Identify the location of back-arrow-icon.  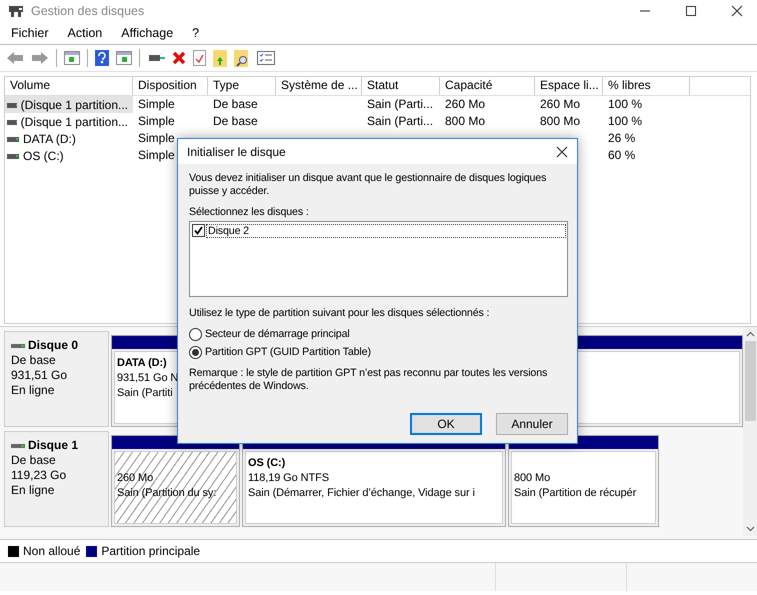
(15, 58).